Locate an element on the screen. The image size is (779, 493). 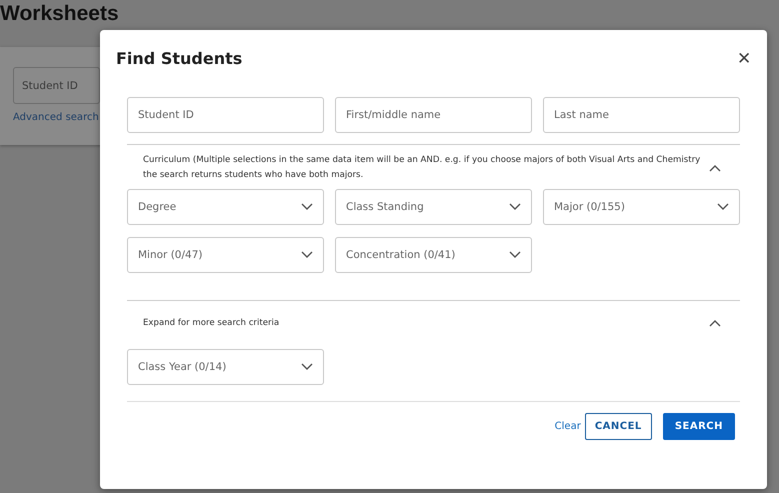
advanced-search-link: Advanced search is located at coordinates (56, 117).